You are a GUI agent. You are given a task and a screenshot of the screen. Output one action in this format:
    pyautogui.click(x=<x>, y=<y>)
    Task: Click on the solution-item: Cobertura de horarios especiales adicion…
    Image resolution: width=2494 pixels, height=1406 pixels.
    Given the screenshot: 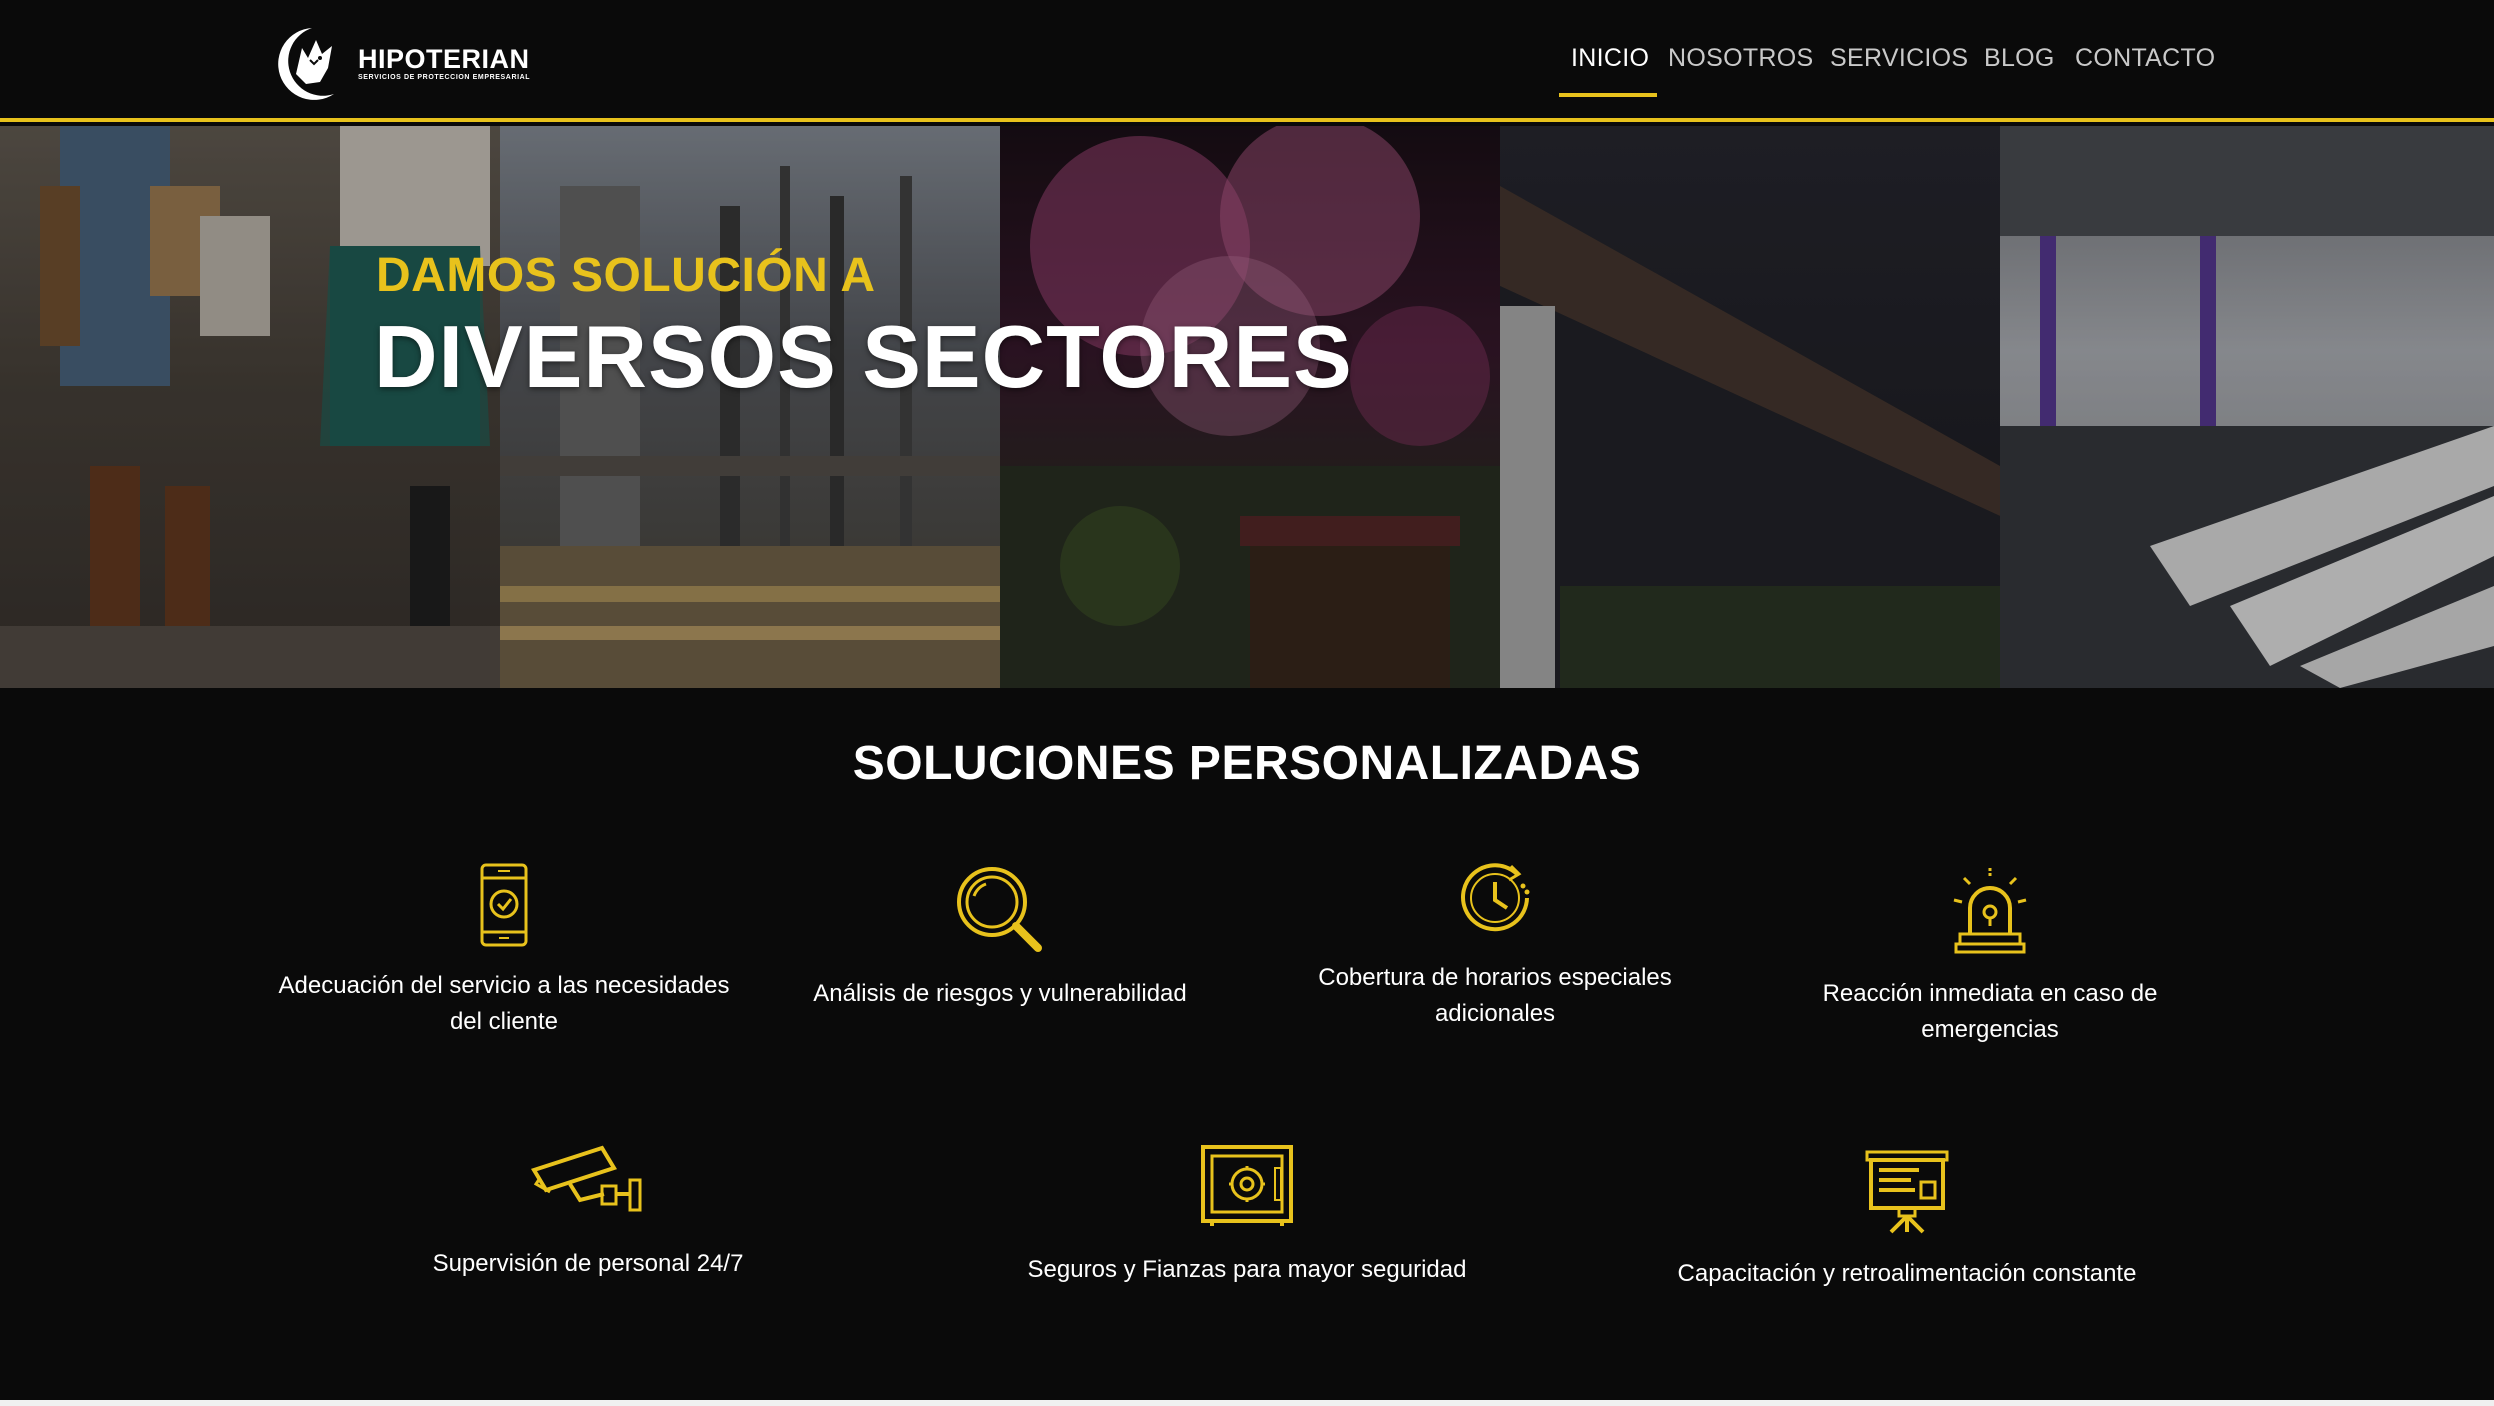 What is the action you would take?
    pyautogui.click(x=1495, y=950)
    